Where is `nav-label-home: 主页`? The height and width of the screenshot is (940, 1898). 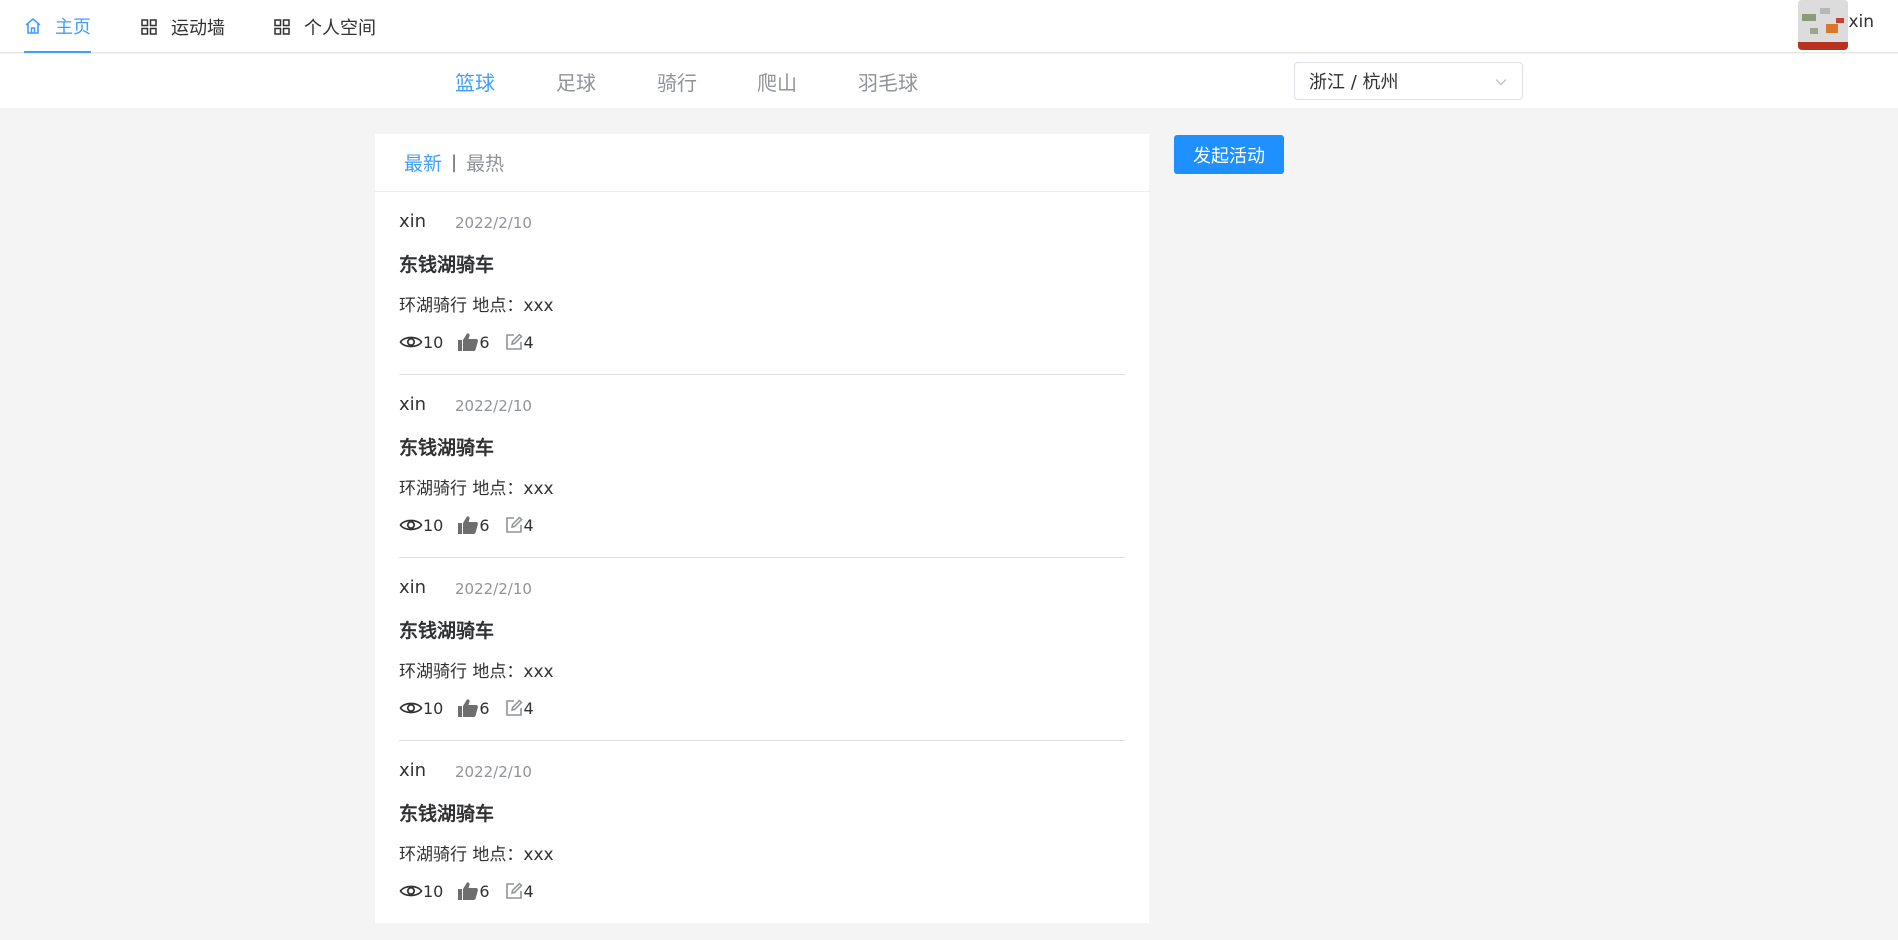 nav-label-home: 主页 is located at coordinates (73, 27).